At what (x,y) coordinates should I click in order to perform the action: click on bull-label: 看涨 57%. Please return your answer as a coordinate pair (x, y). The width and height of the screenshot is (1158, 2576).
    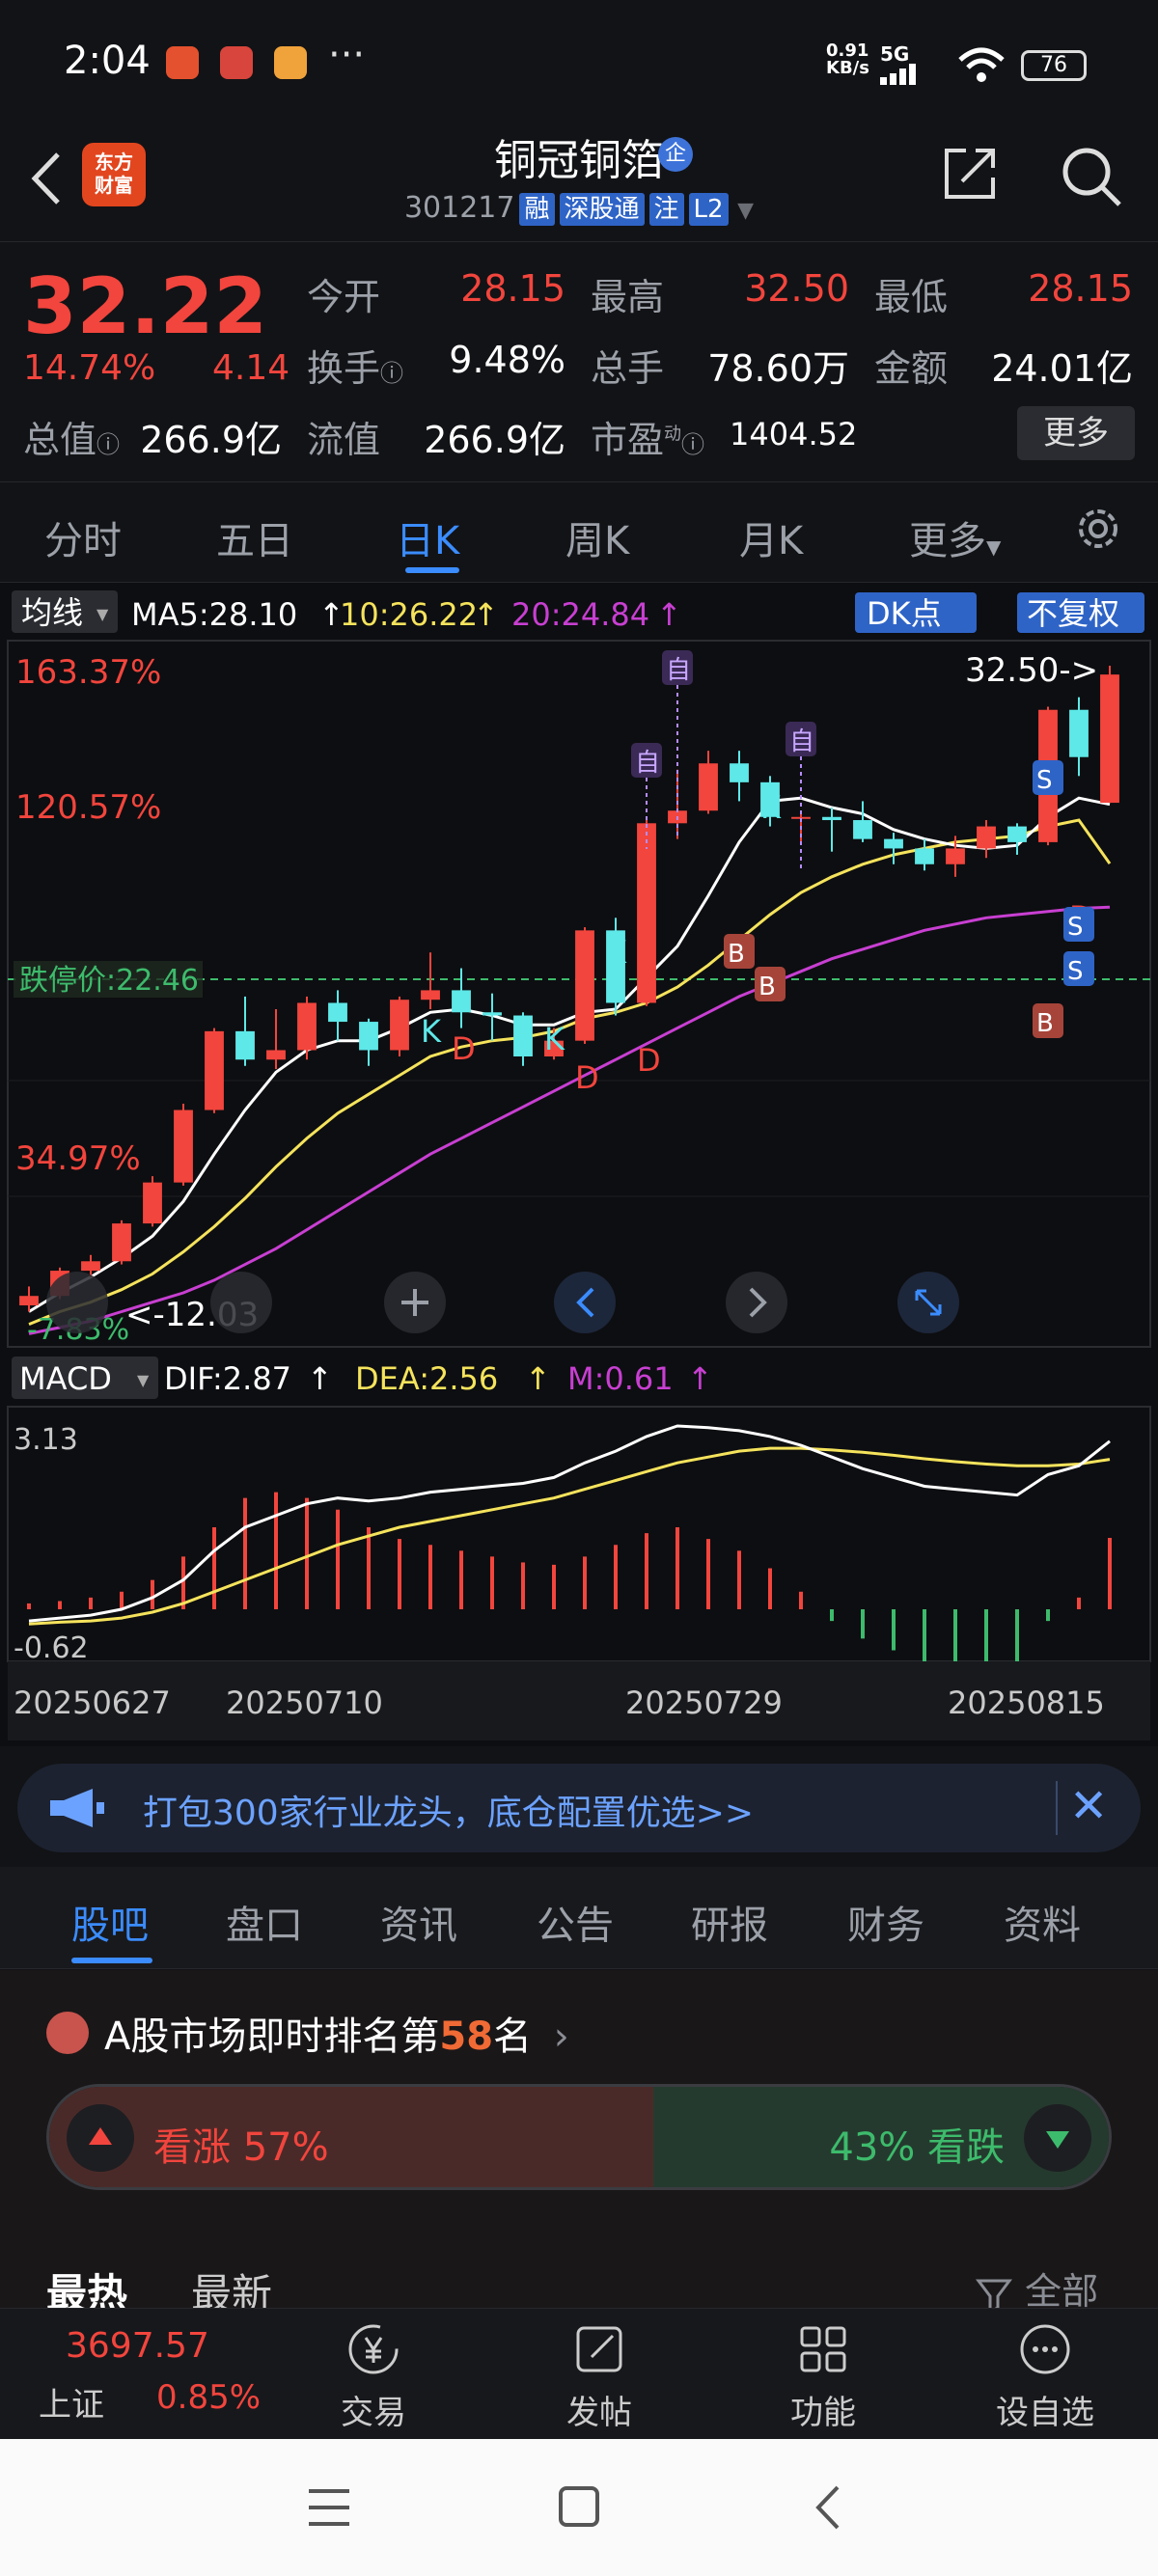
    Looking at the image, I should click on (241, 2148).